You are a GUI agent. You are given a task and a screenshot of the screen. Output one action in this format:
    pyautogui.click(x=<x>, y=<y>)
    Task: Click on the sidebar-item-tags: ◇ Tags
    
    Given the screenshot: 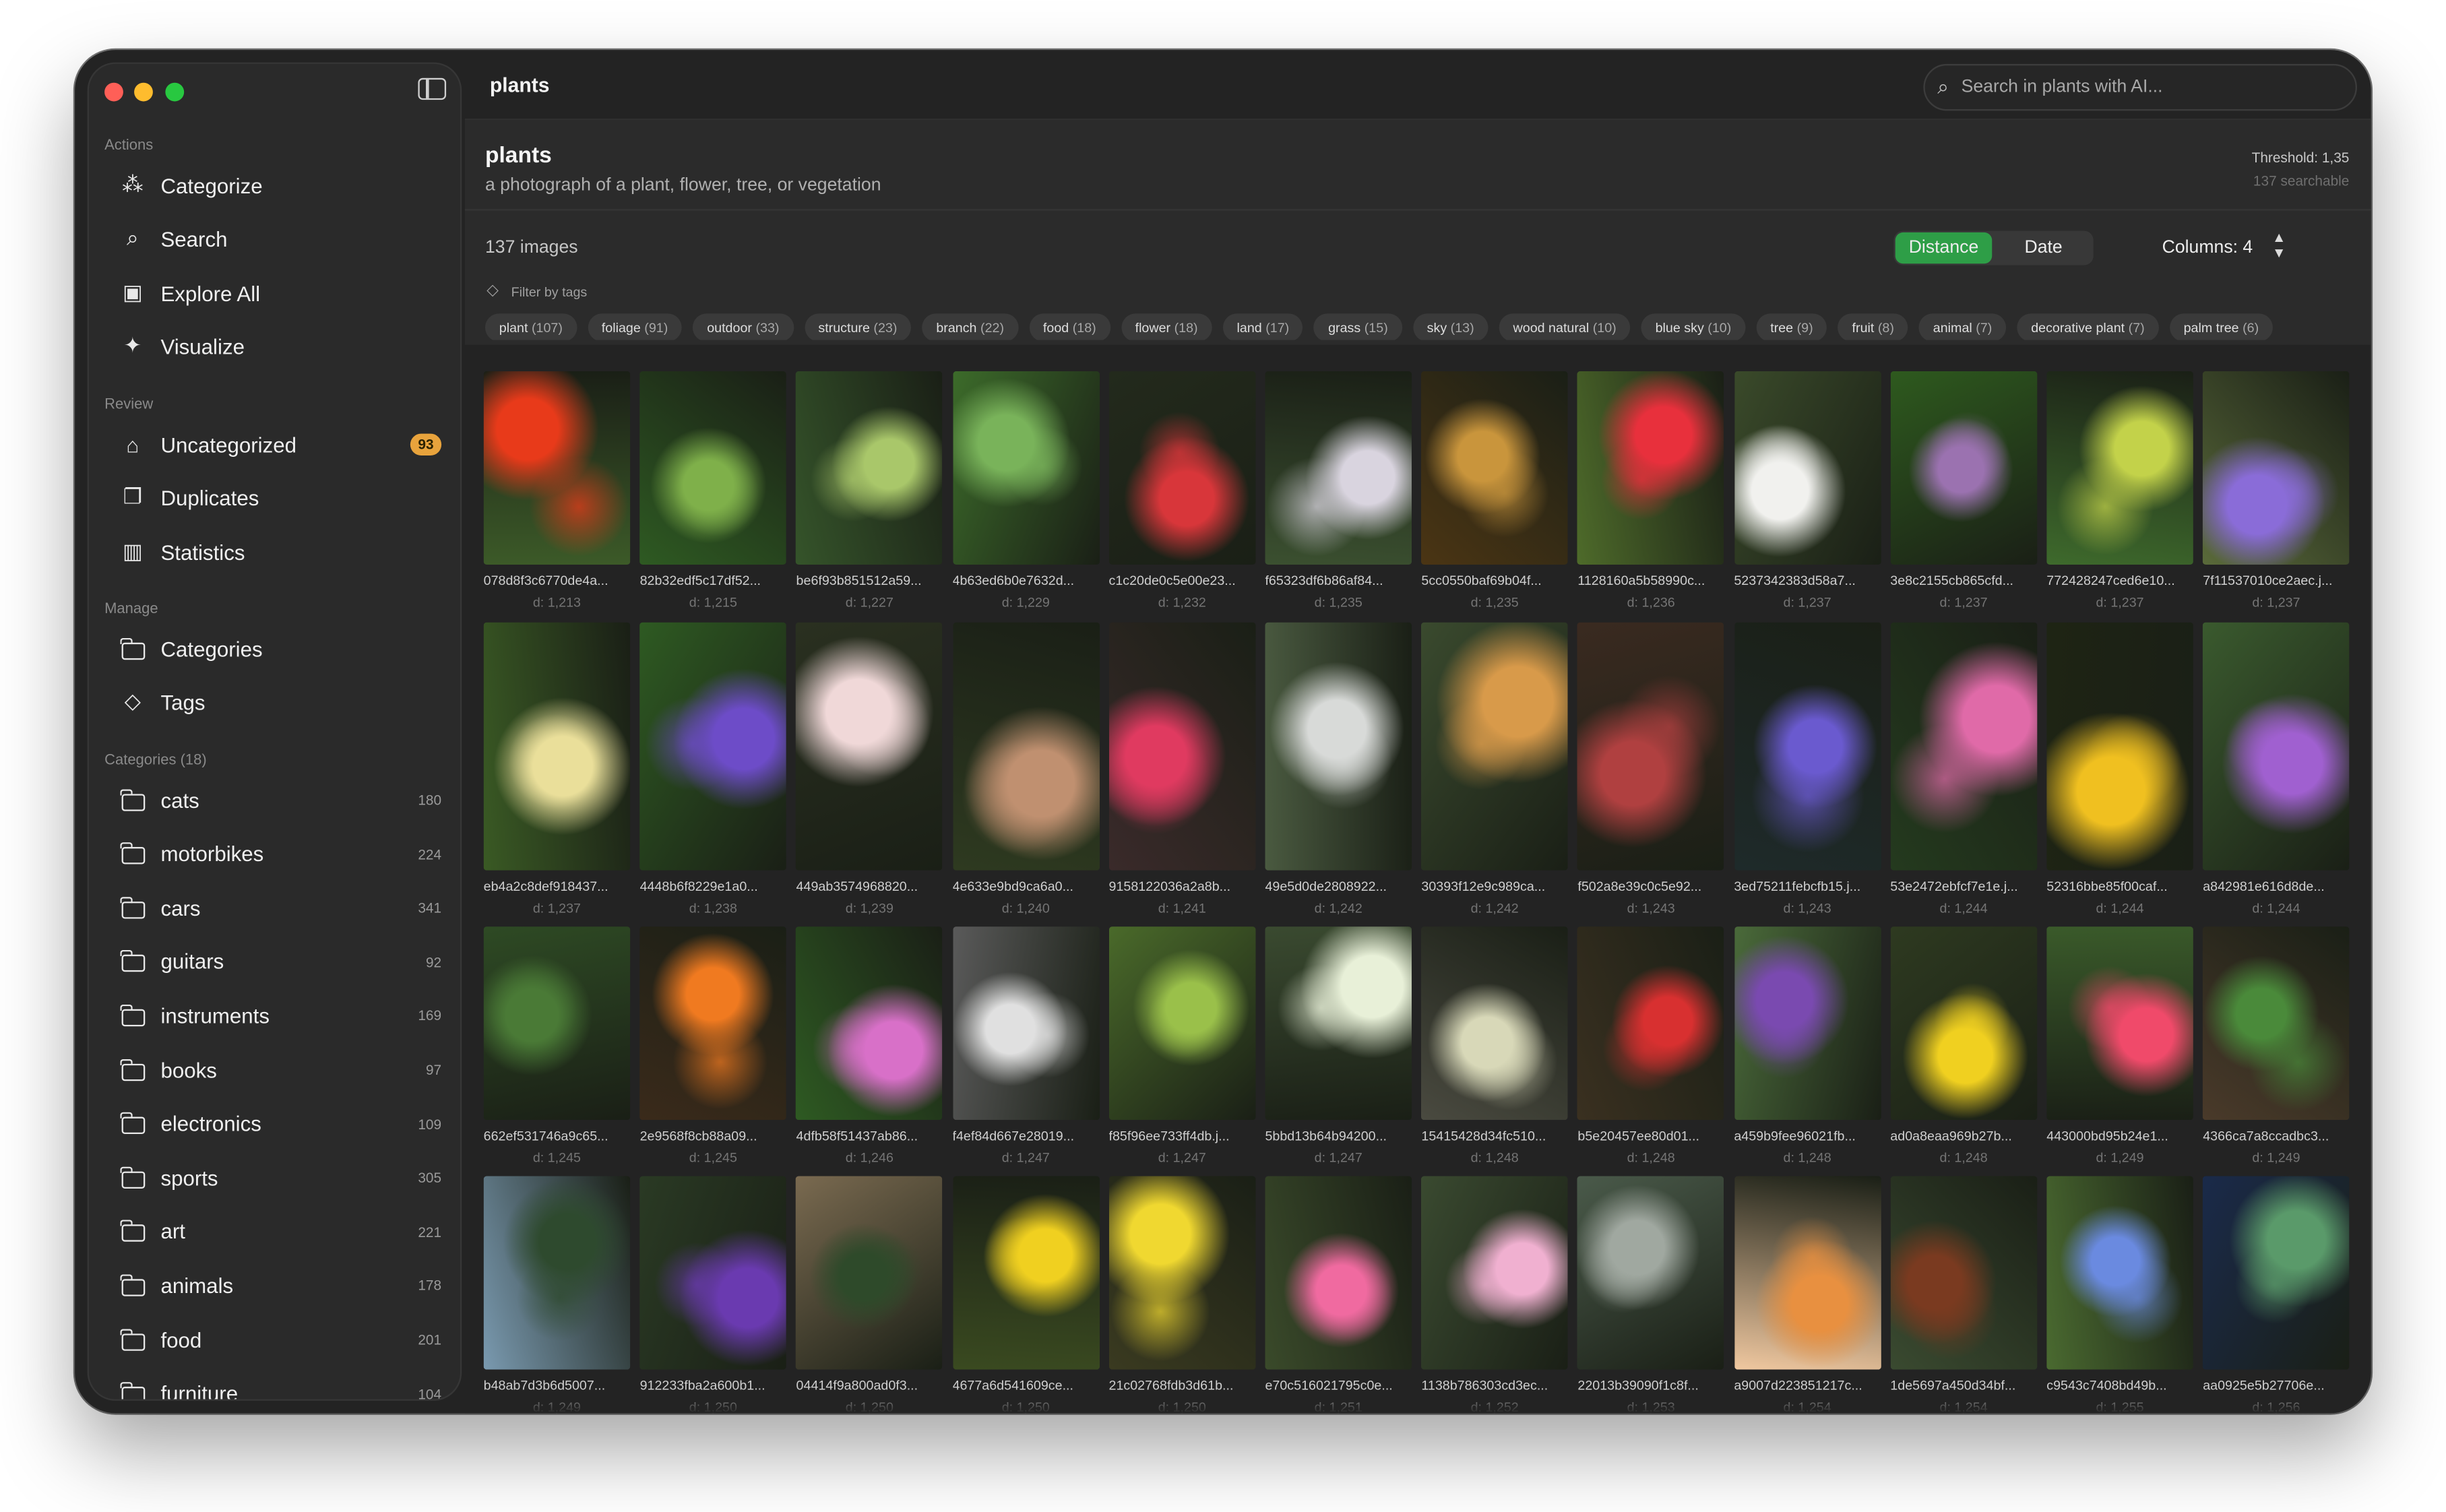 What is the action you would take?
    pyautogui.click(x=275, y=702)
    